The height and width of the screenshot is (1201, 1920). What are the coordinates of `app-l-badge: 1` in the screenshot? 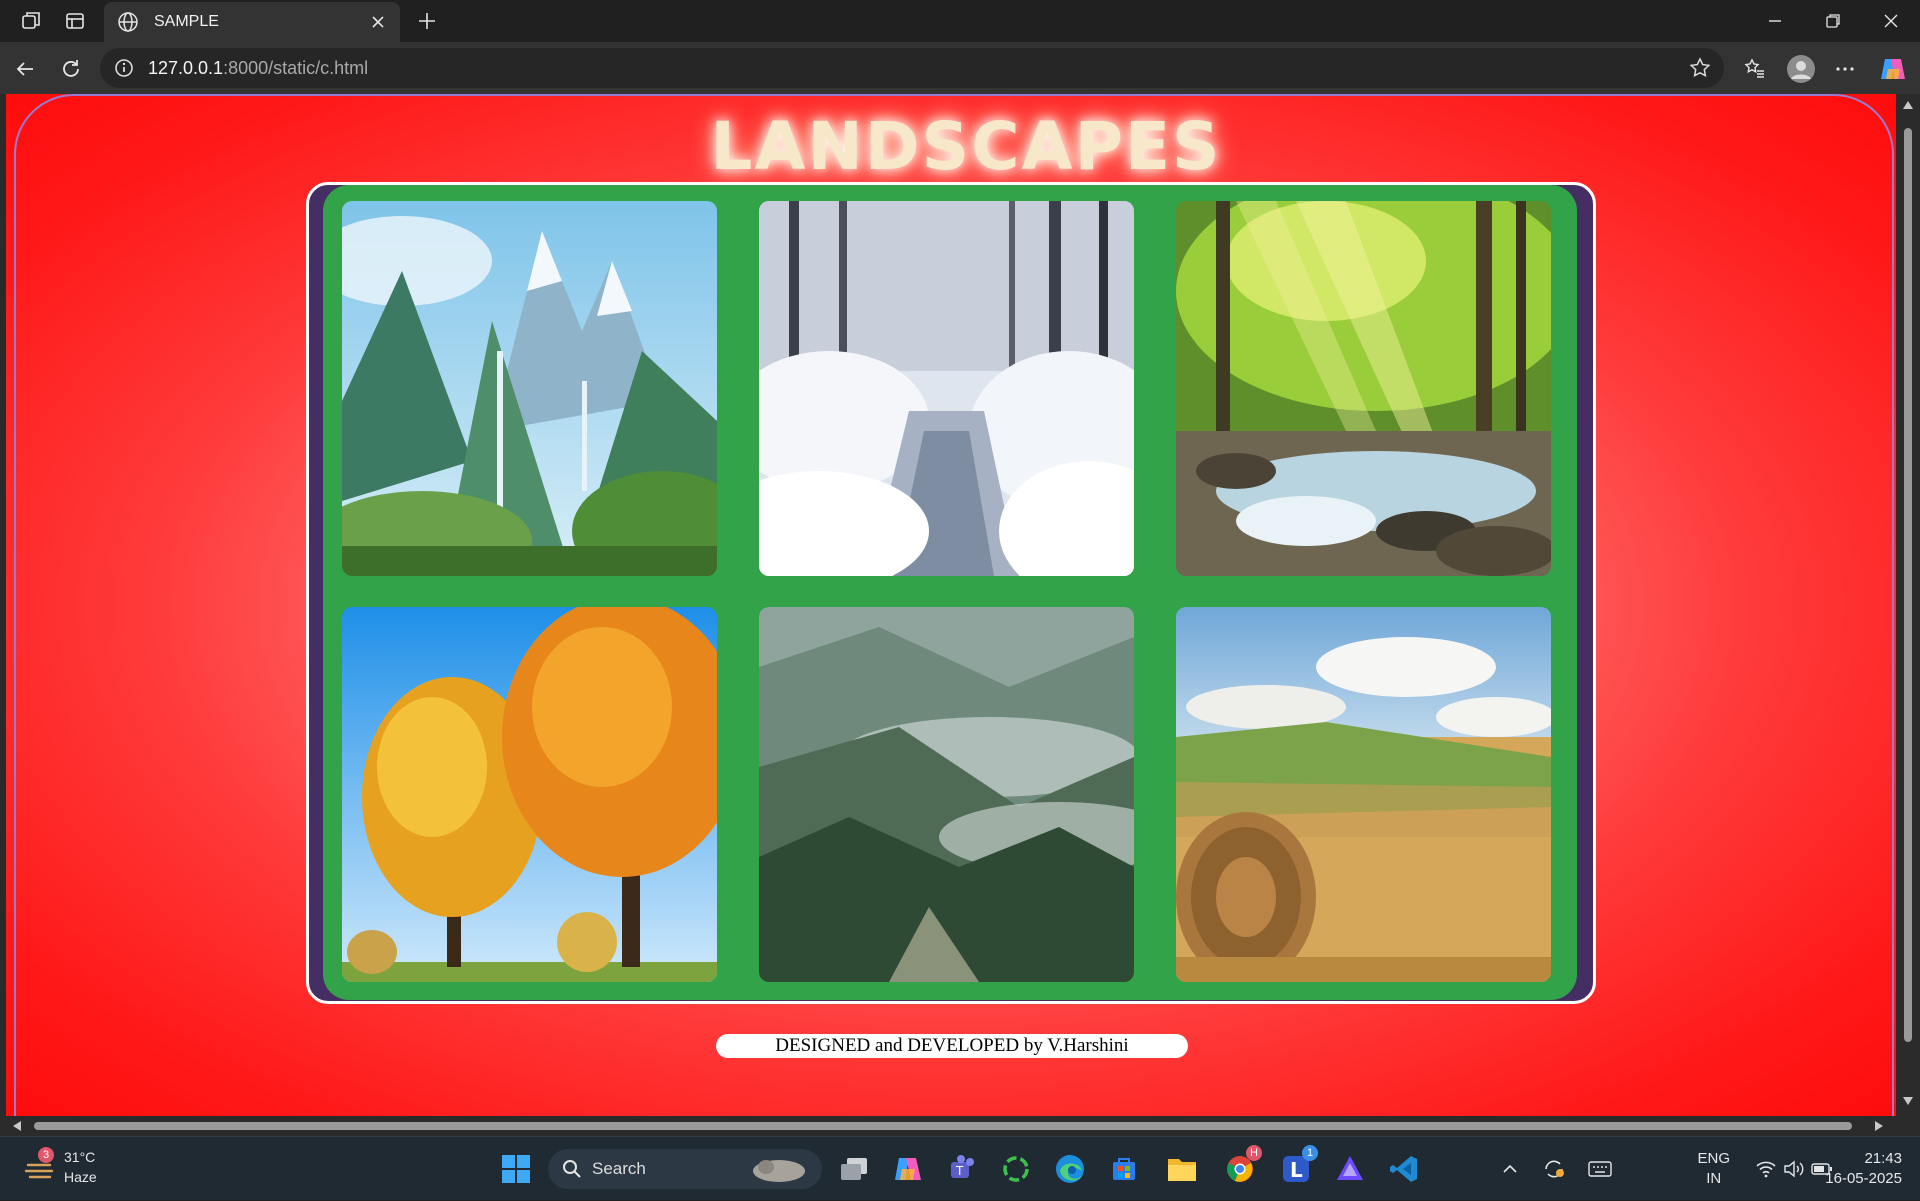 It's located at (1310, 1153).